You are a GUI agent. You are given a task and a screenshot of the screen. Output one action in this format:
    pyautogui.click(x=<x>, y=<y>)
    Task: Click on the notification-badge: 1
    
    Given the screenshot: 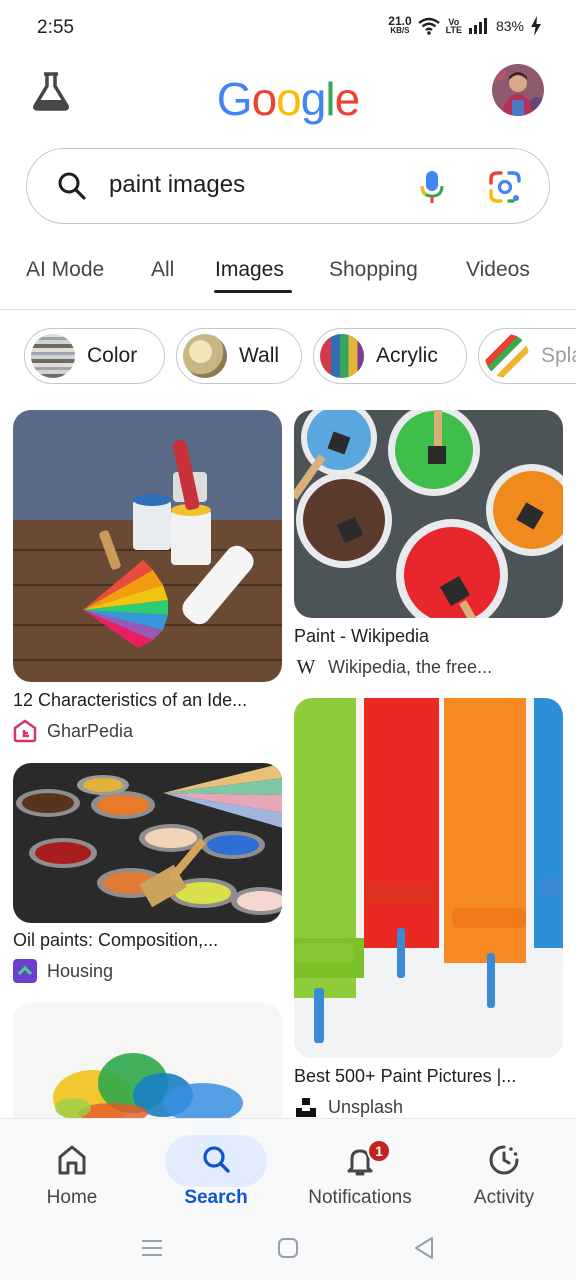 What is the action you would take?
    pyautogui.click(x=379, y=1151)
    